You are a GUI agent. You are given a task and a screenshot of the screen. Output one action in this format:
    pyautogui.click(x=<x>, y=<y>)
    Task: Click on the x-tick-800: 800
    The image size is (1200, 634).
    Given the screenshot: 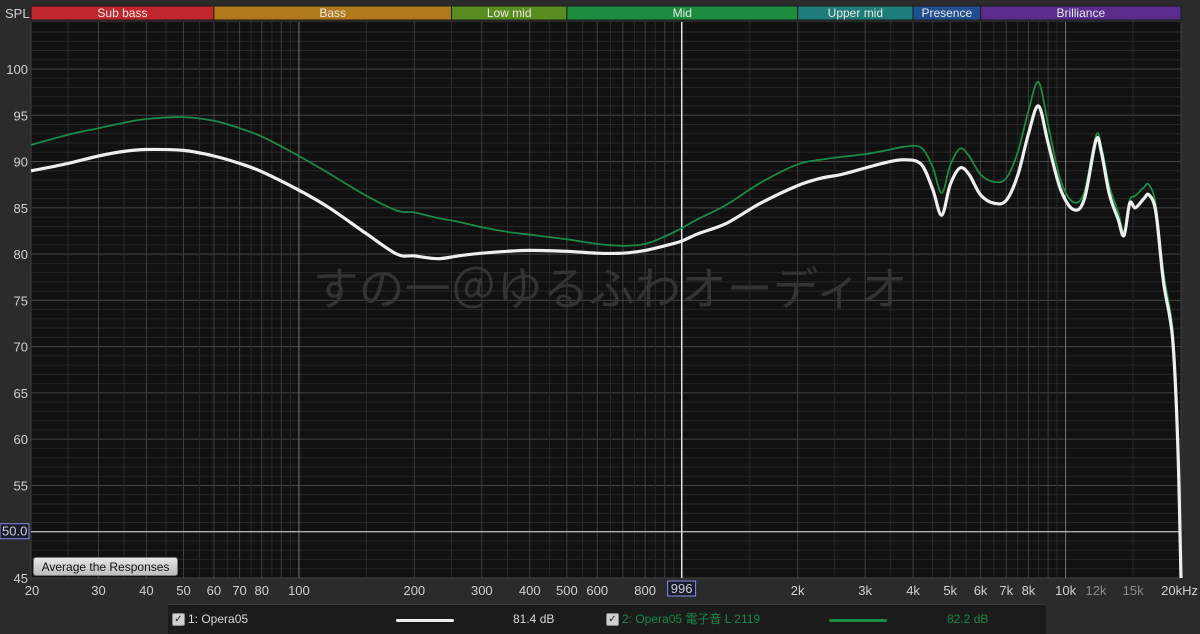 What is the action you would take?
    pyautogui.click(x=645, y=590)
    